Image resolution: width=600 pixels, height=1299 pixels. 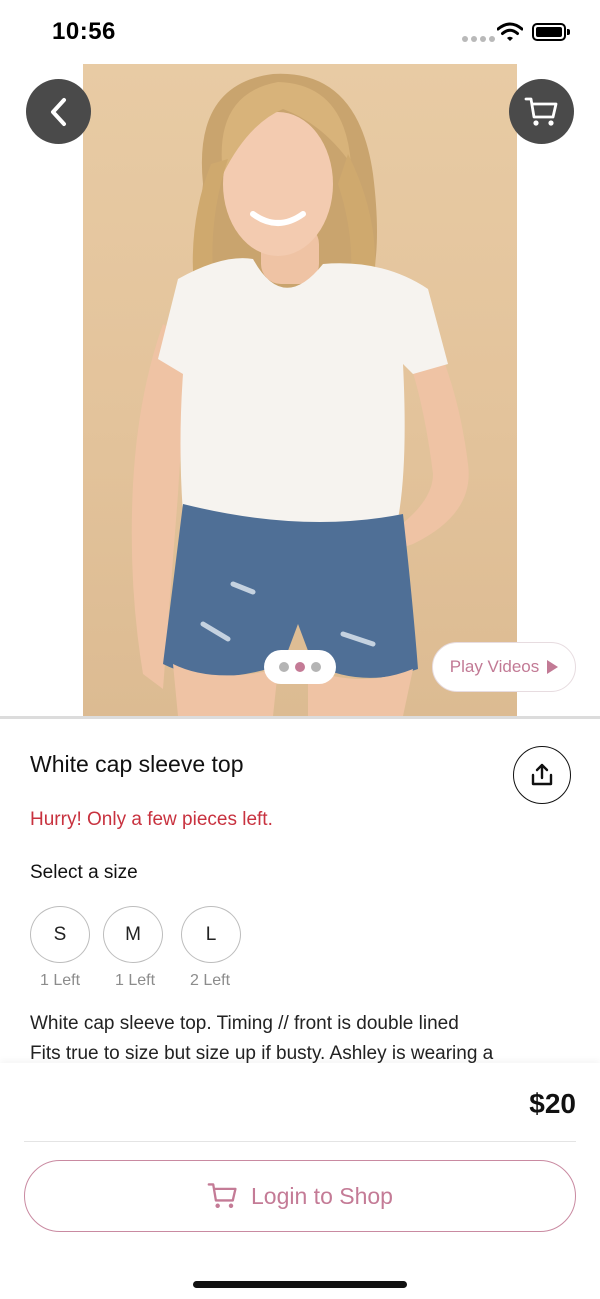 What do you see at coordinates (322, 1195) in the screenshot?
I see `login-button-label: Login to Shop` at bounding box center [322, 1195].